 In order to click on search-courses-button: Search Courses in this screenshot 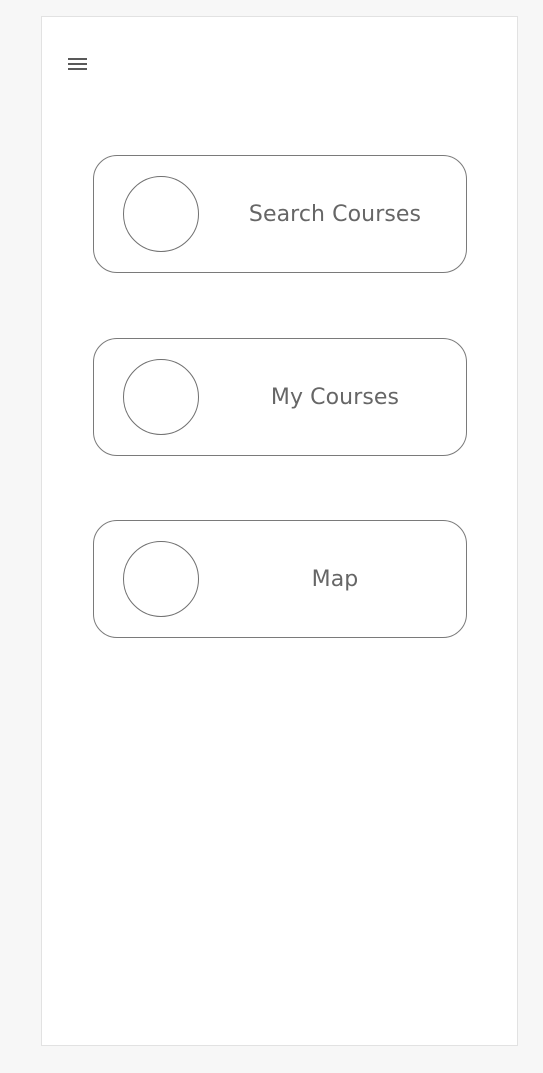, I will do `click(280, 214)`.